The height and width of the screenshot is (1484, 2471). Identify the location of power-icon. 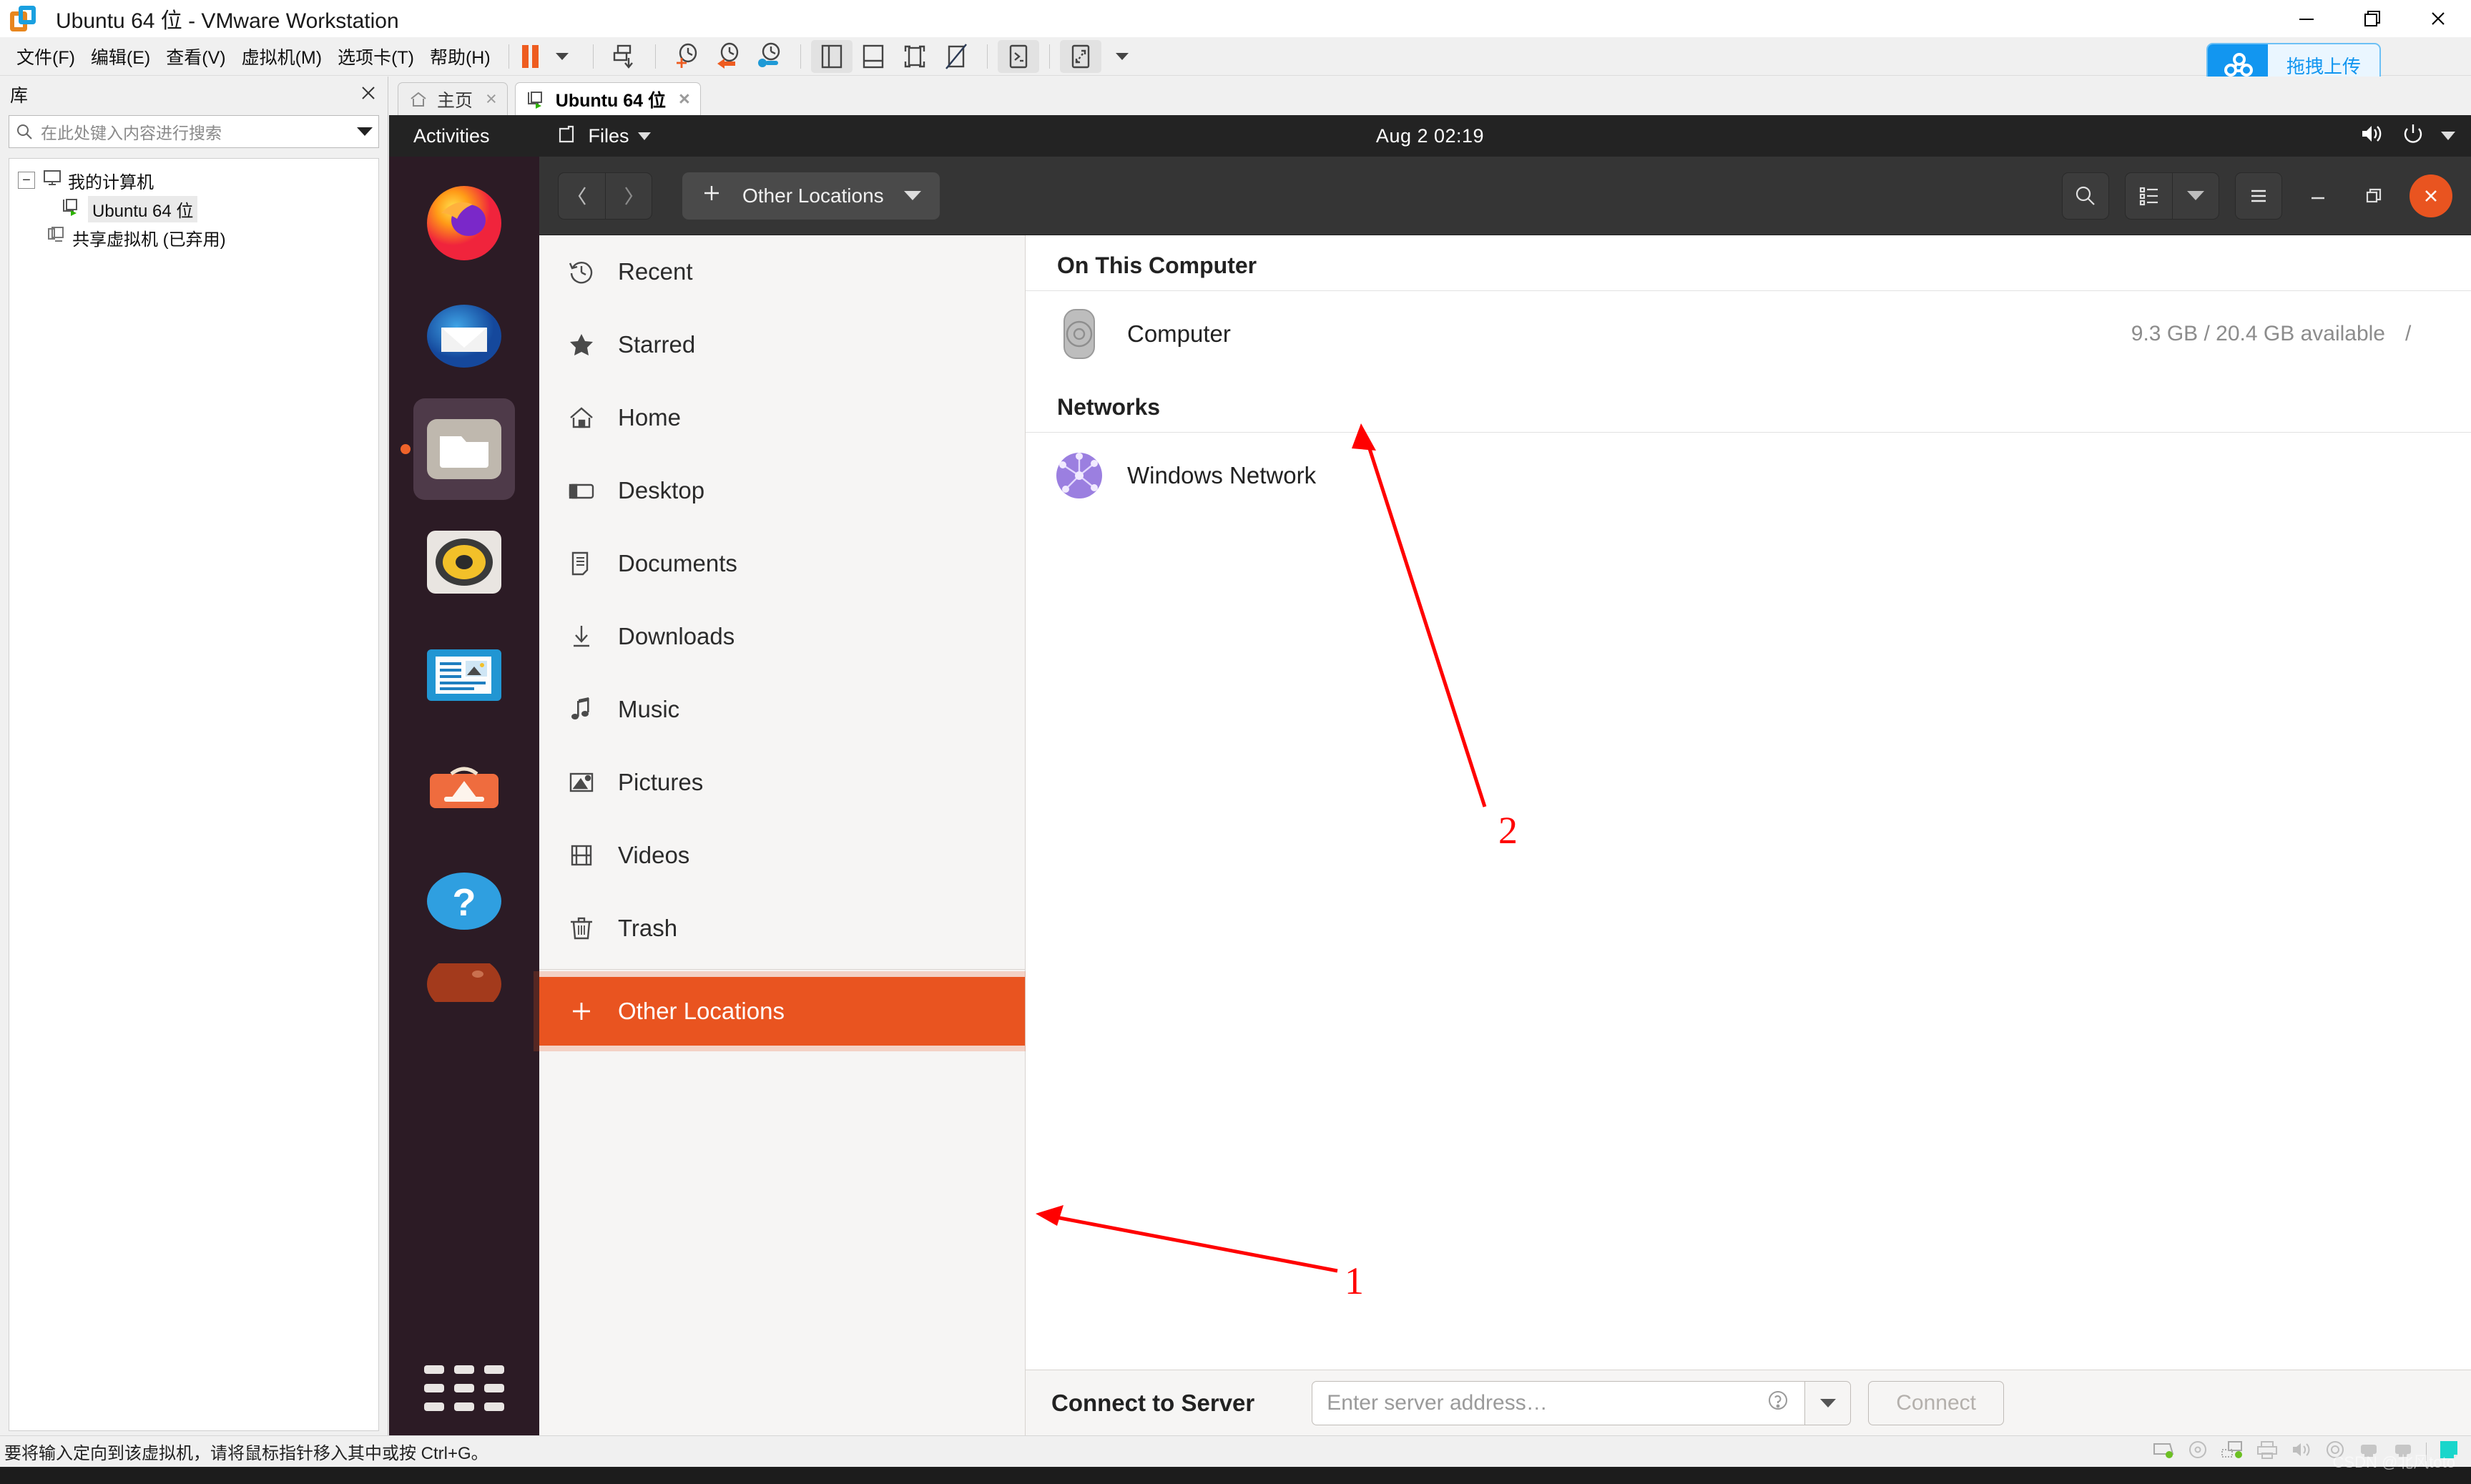
(2413, 136).